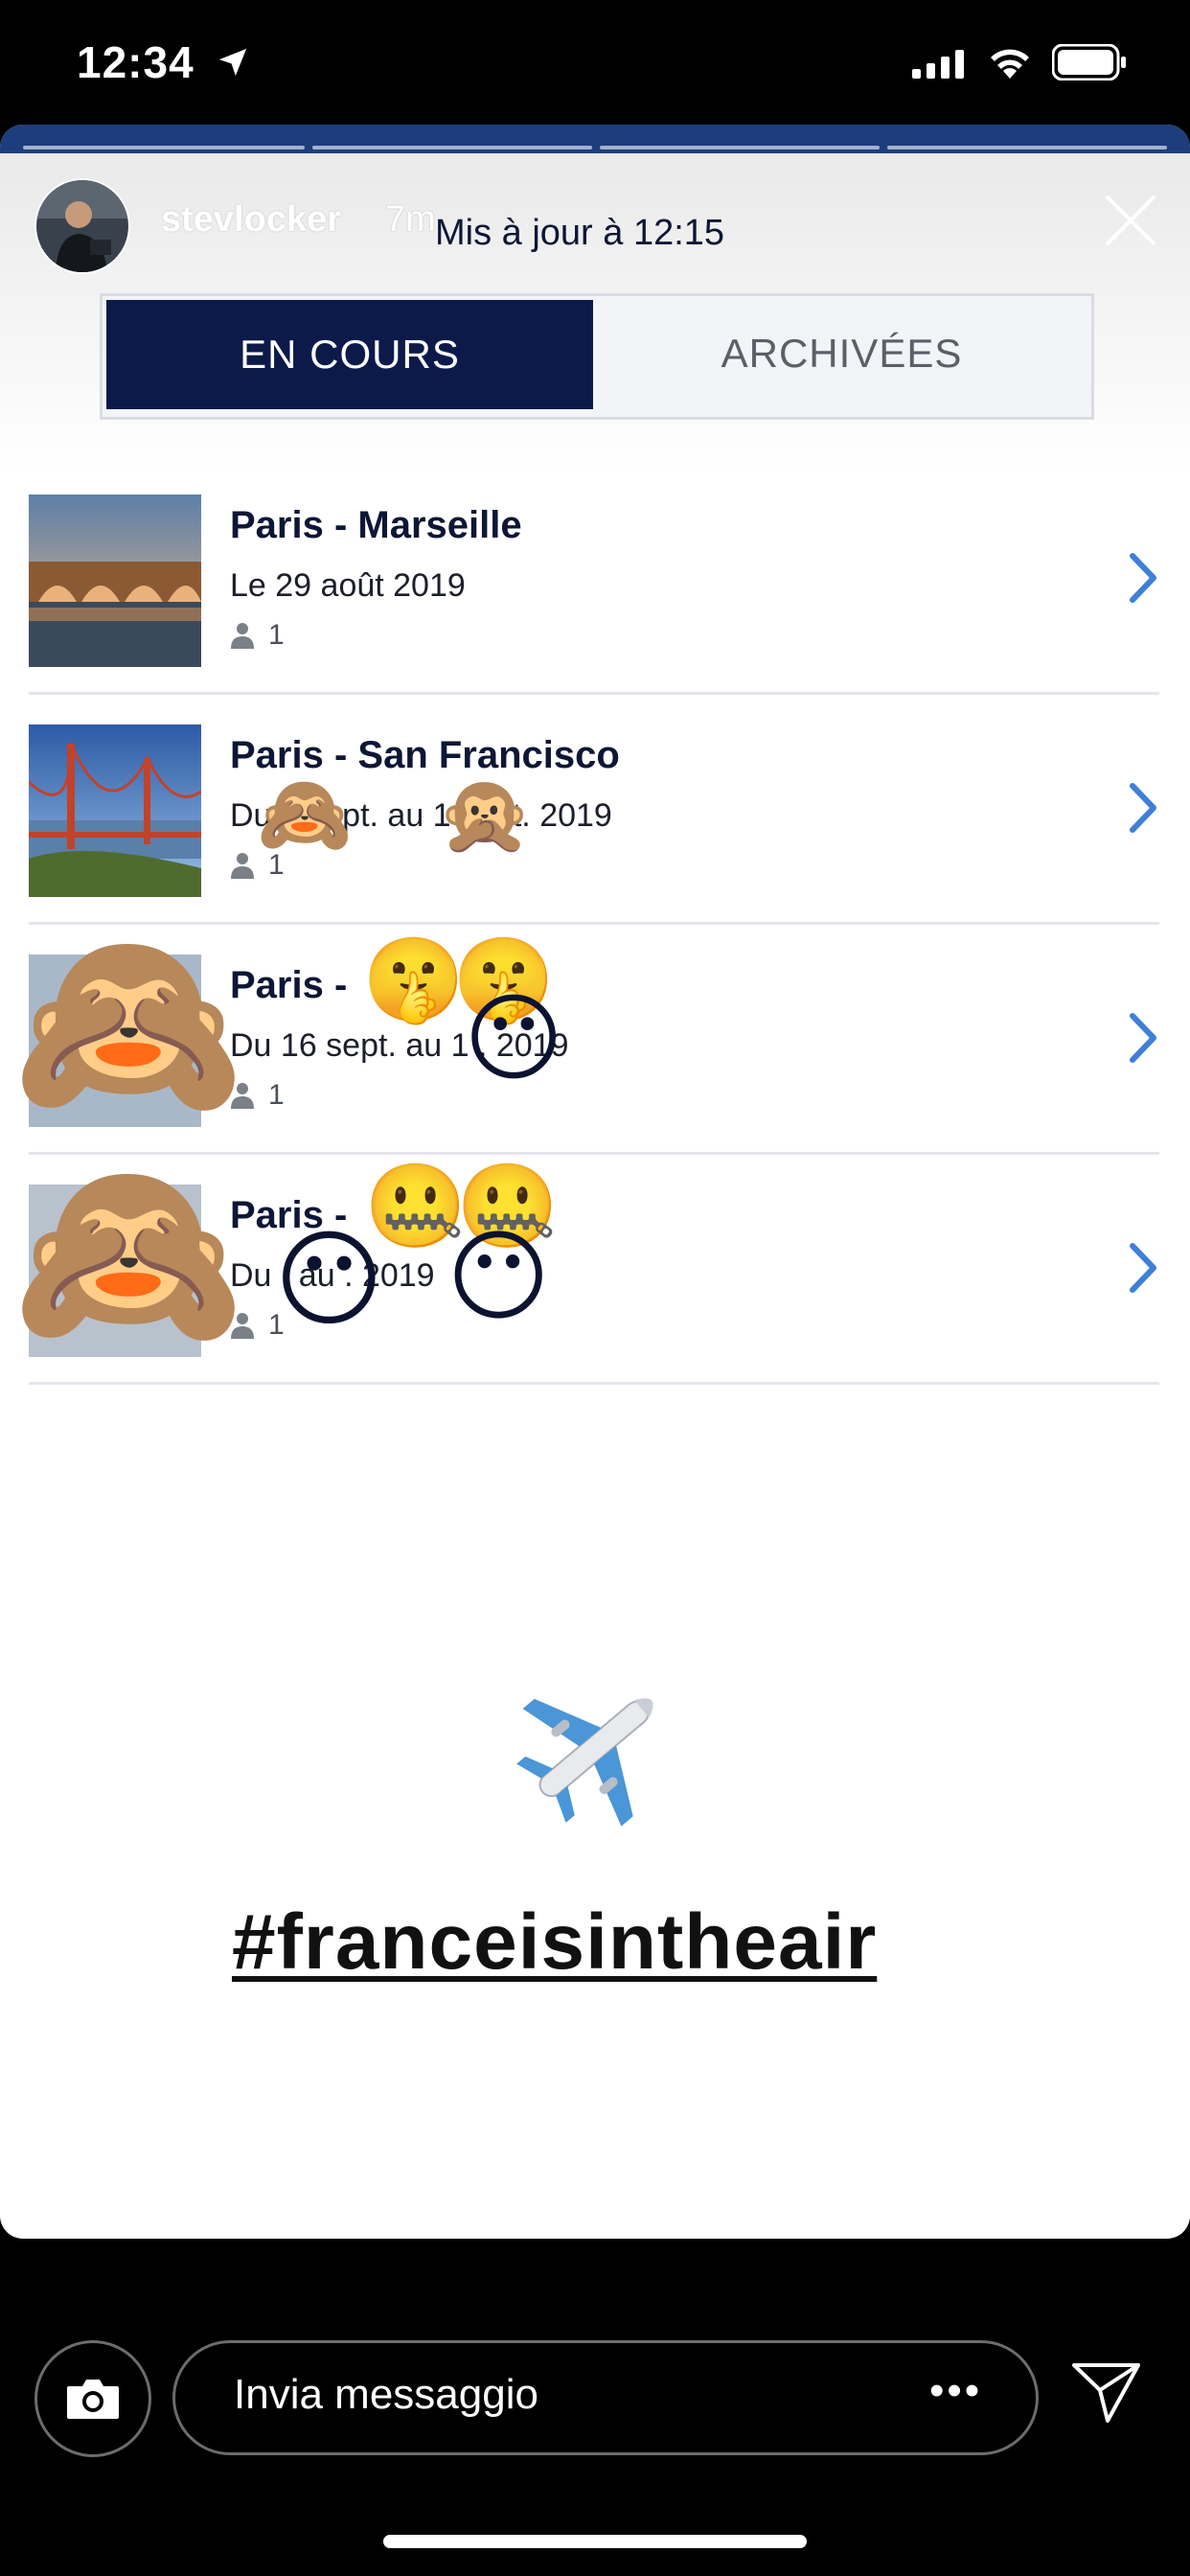  I want to click on status-time: 12:34, so click(136, 62).